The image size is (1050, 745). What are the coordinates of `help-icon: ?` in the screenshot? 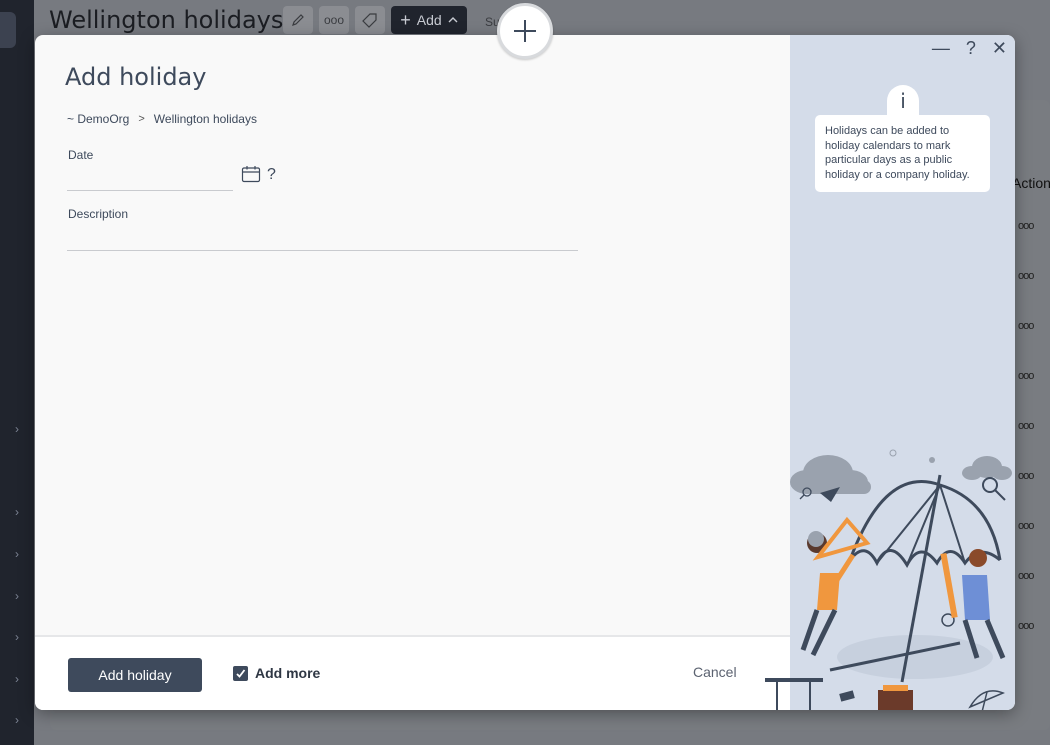 It's located at (971, 48).